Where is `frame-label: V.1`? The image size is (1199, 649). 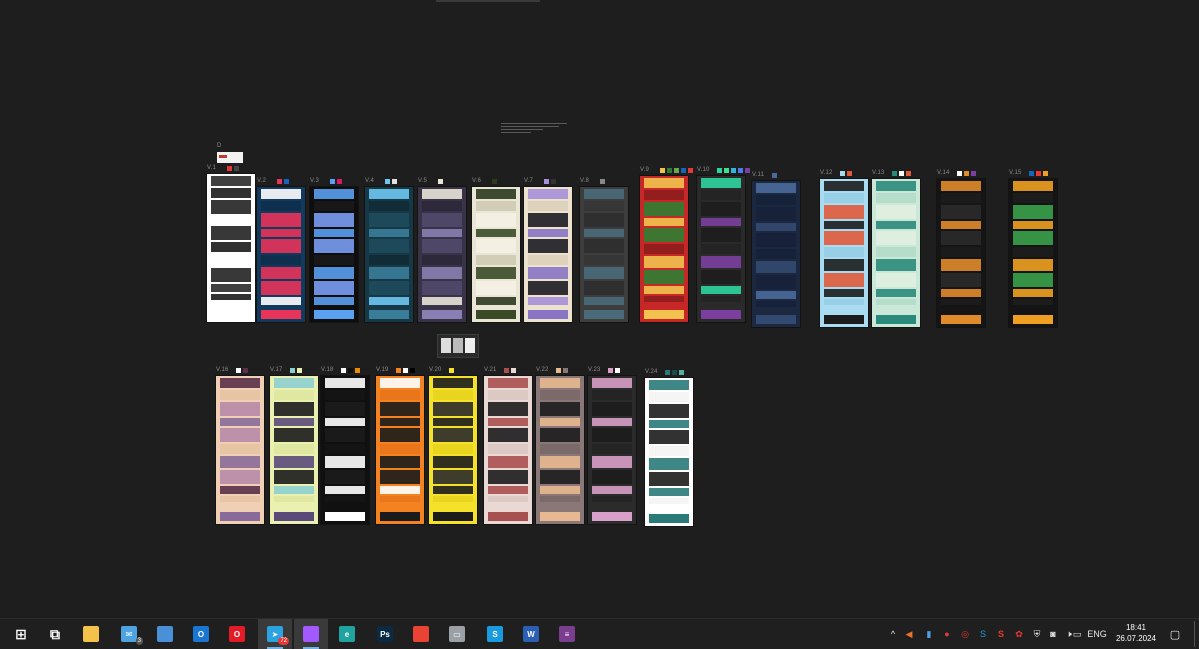
frame-label: V.1 is located at coordinates (211, 168).